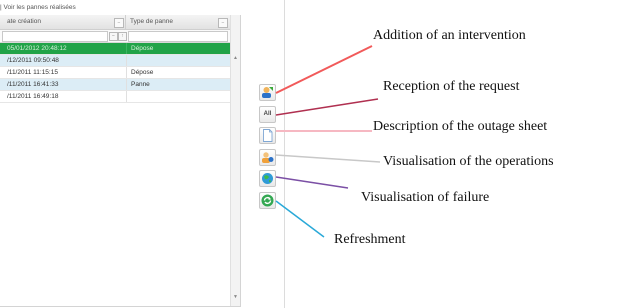 This screenshot has width=618, height=308. Describe the element at coordinates (460, 126) in the screenshot. I see `description-callout: Description of the outage sheet` at that location.